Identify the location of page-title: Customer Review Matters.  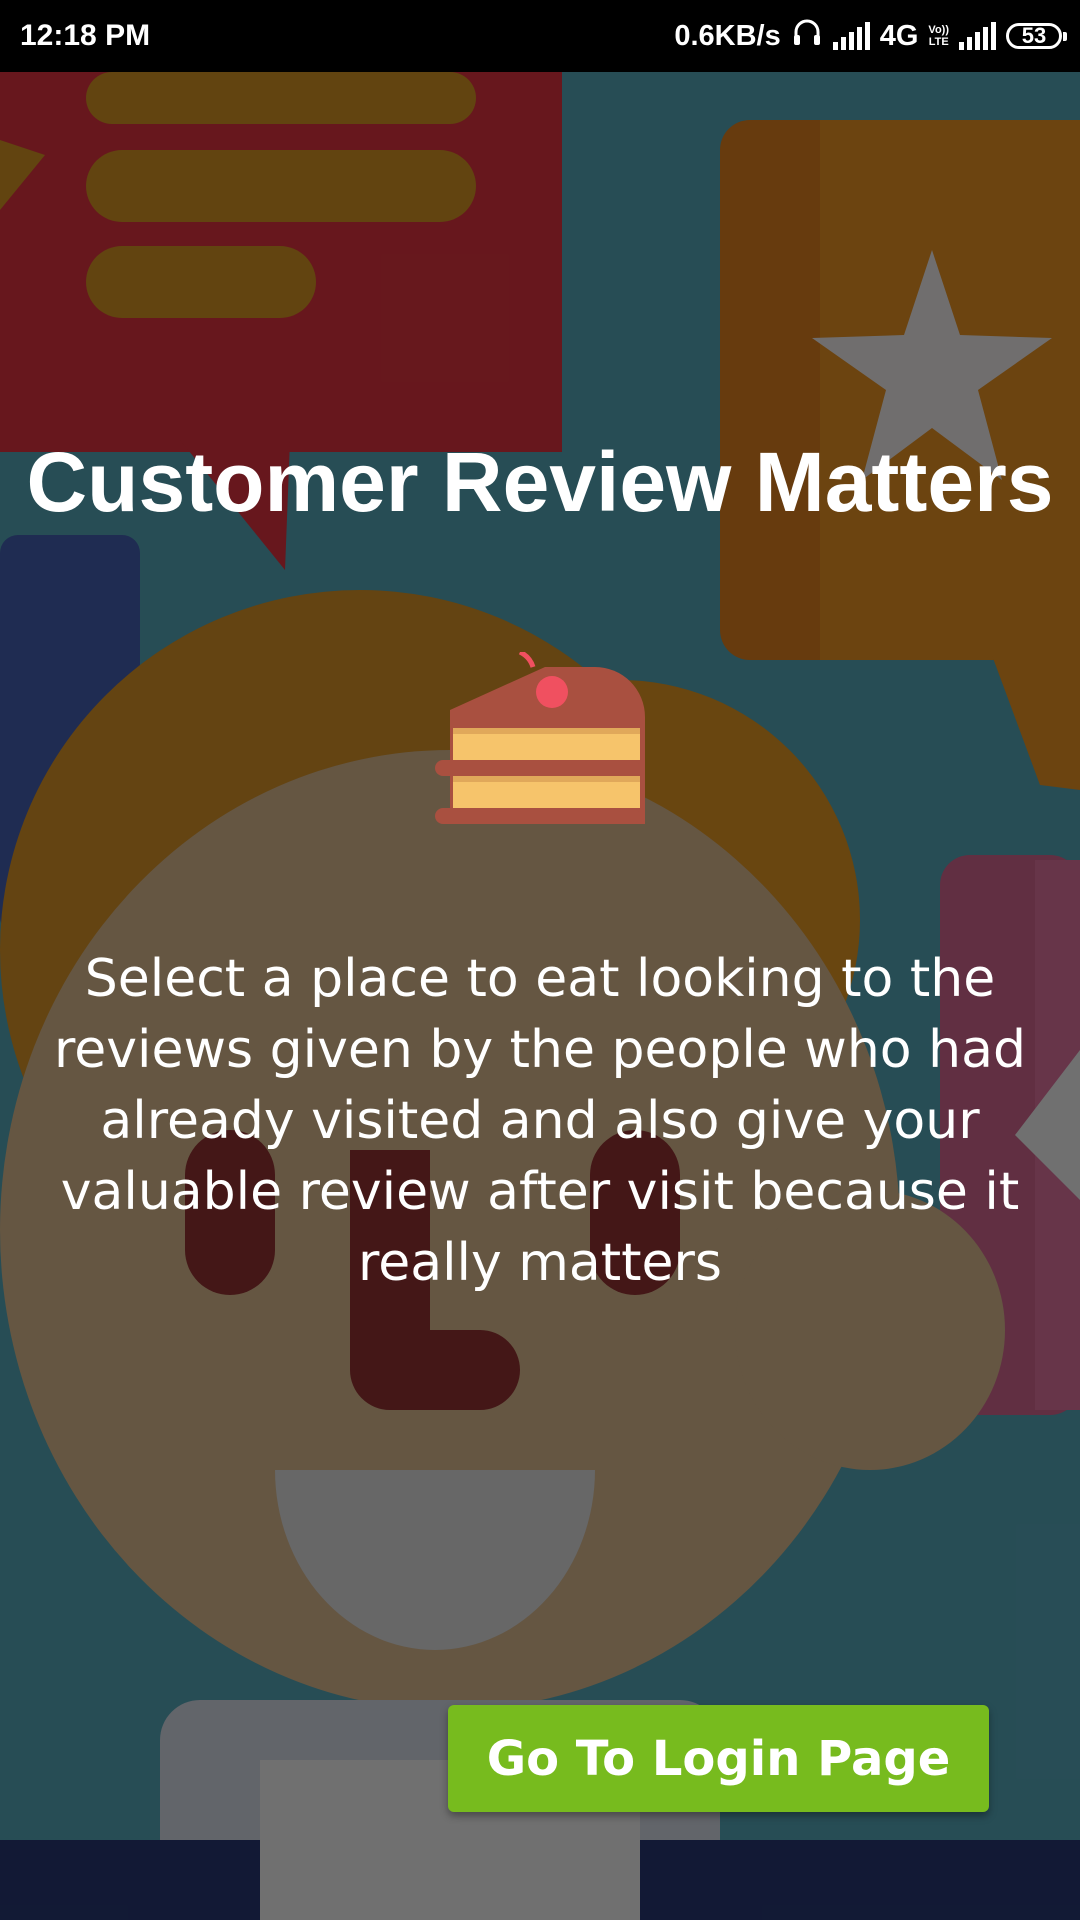
(540, 482).